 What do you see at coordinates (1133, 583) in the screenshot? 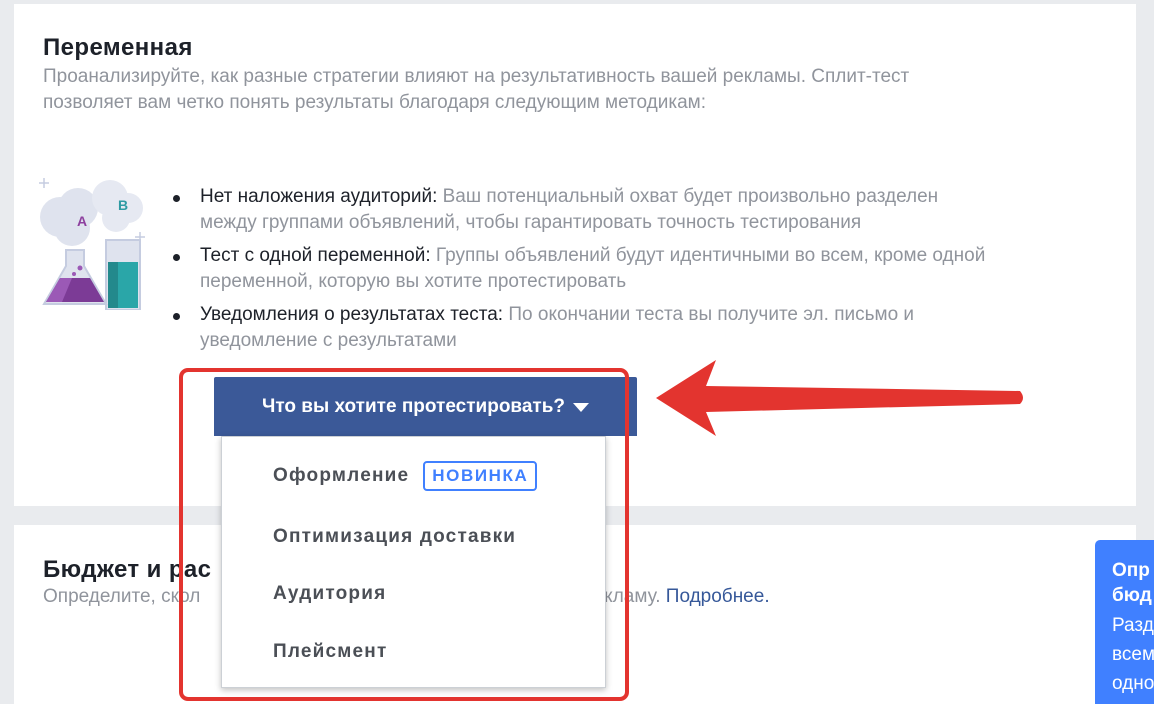
I see `tooltip-title: Опр бюд` at bounding box center [1133, 583].